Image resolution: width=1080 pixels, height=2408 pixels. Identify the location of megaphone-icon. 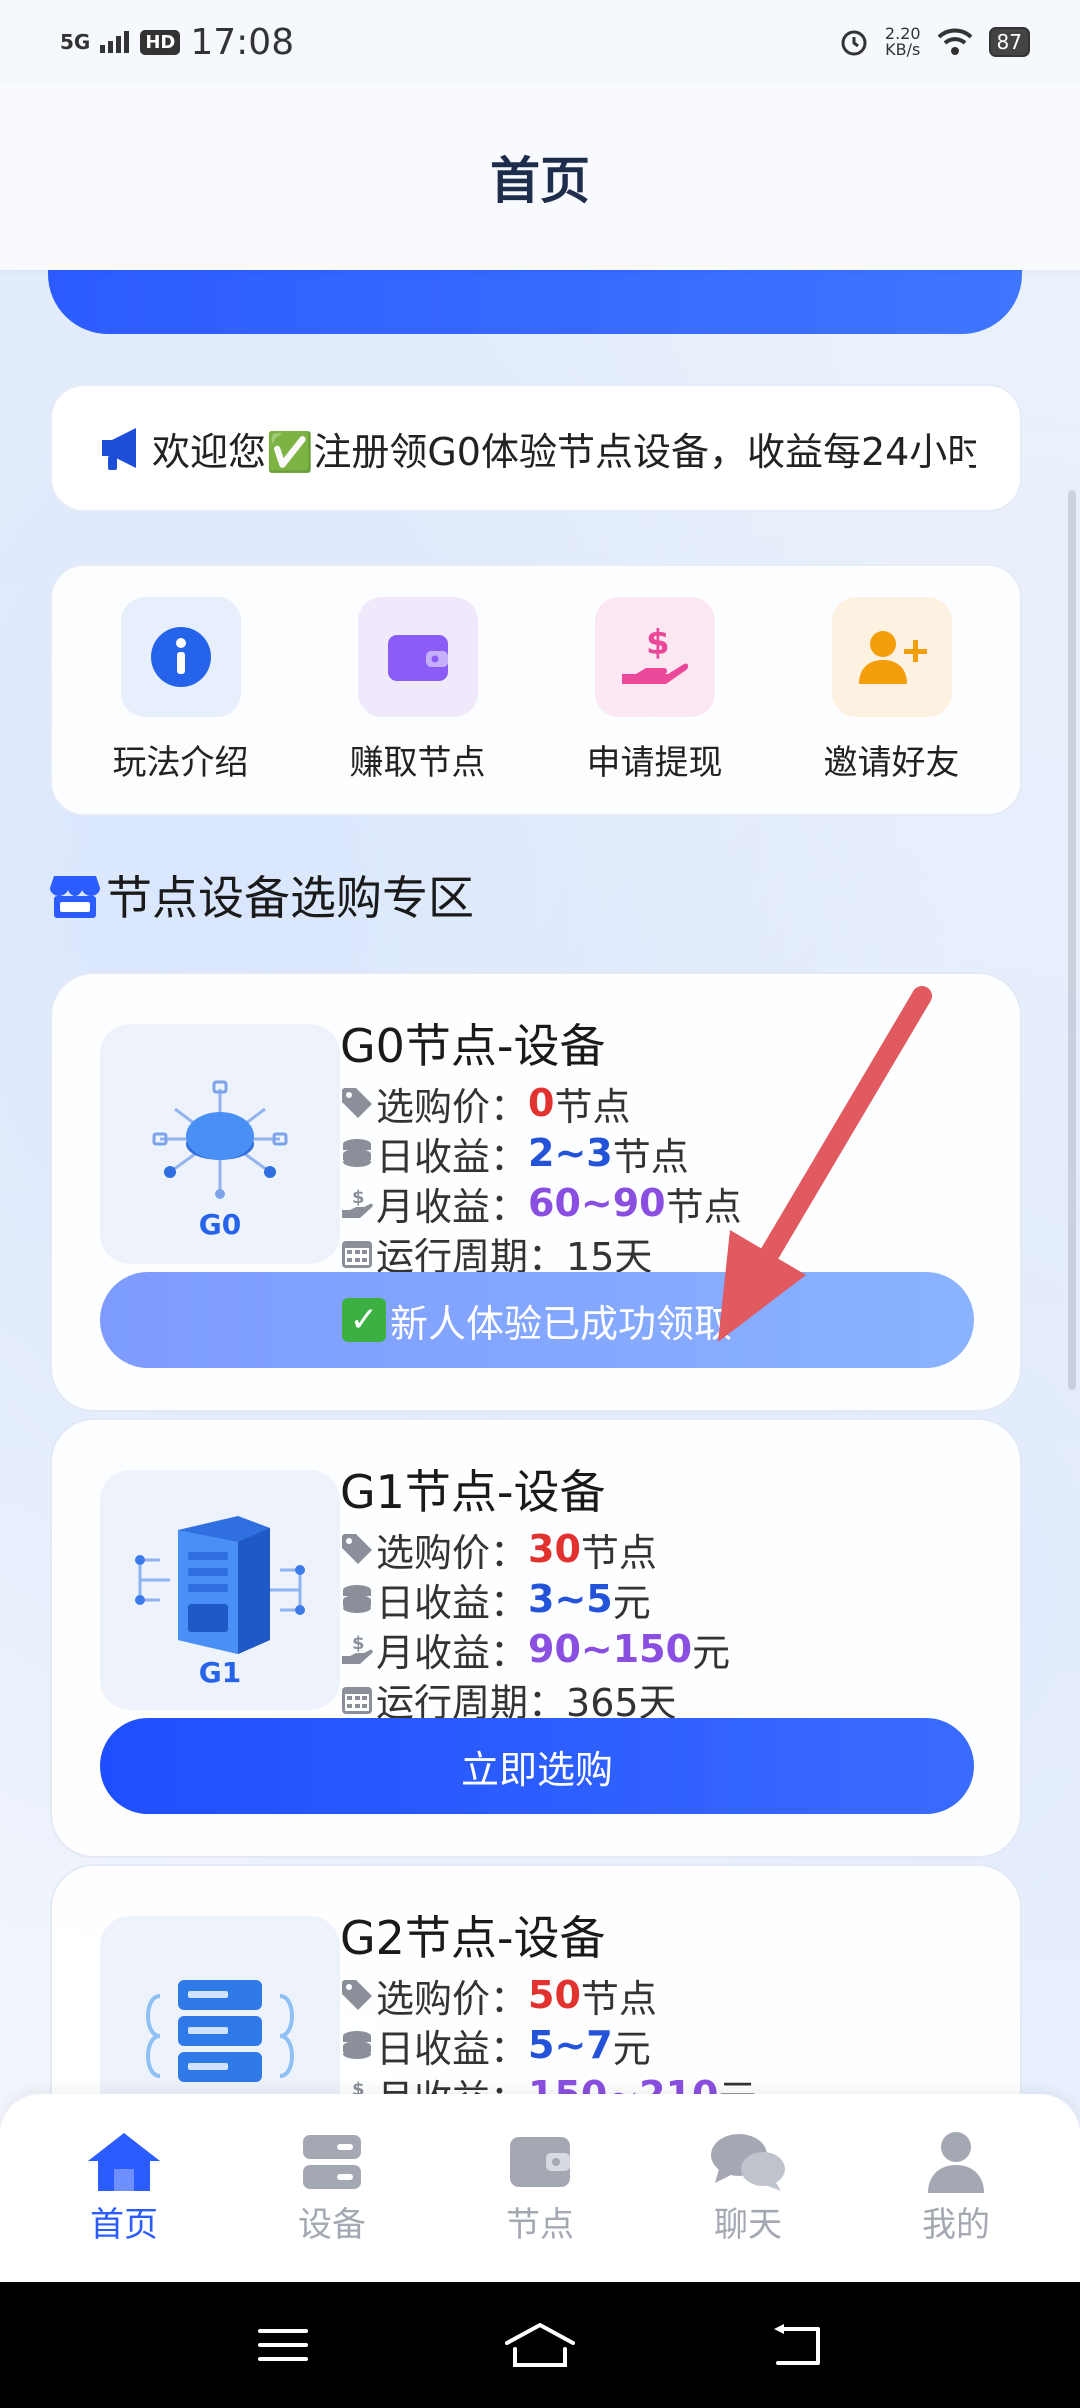
(119, 449).